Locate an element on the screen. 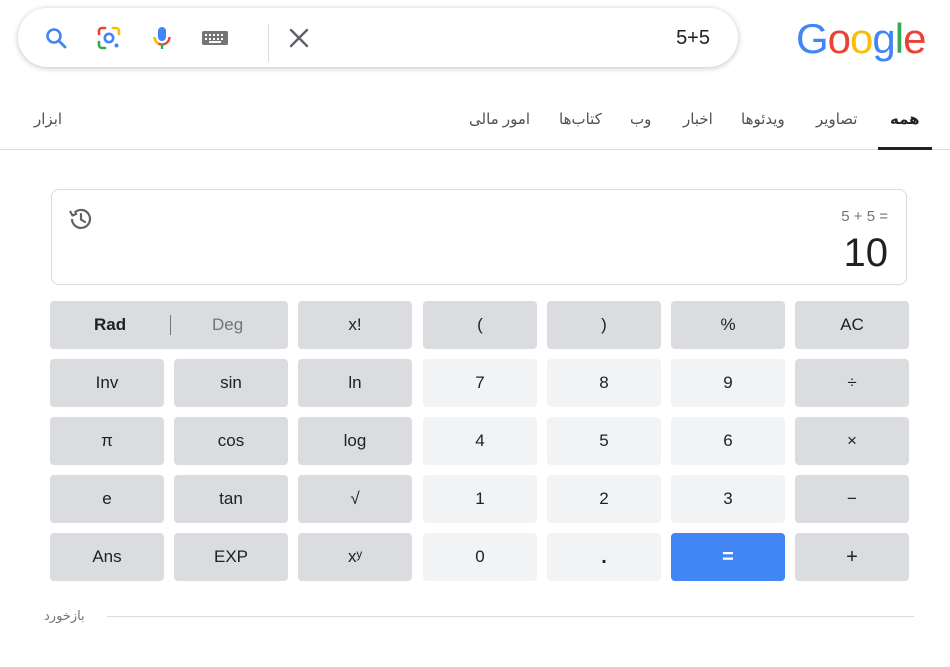 Image resolution: width=950 pixels, height=667 pixels. digit-6-button: 6 is located at coordinates (728, 441).